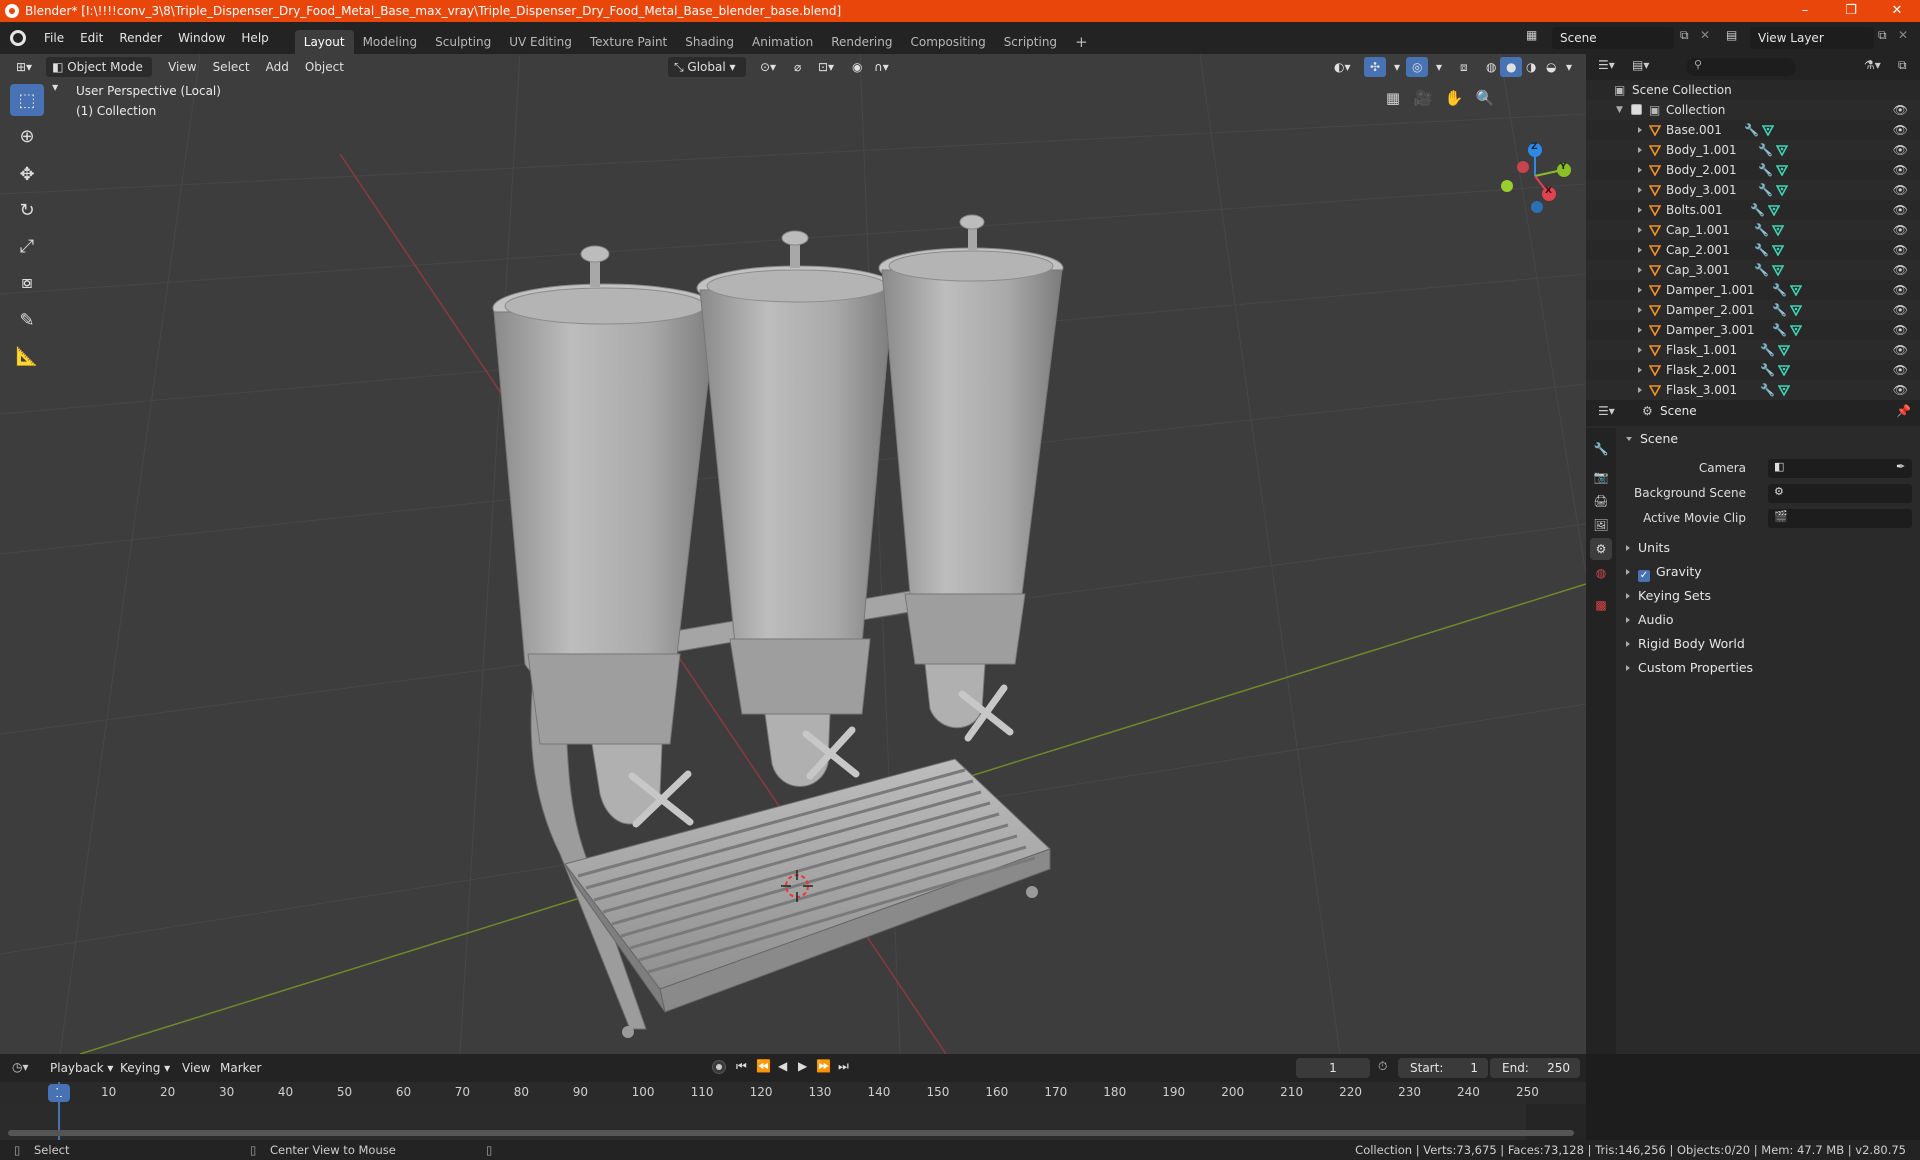 Image resolution: width=1920 pixels, height=1160 pixels. Describe the element at coordinates (18, 38) in the screenshot. I see `blender-menu-icon` at that location.